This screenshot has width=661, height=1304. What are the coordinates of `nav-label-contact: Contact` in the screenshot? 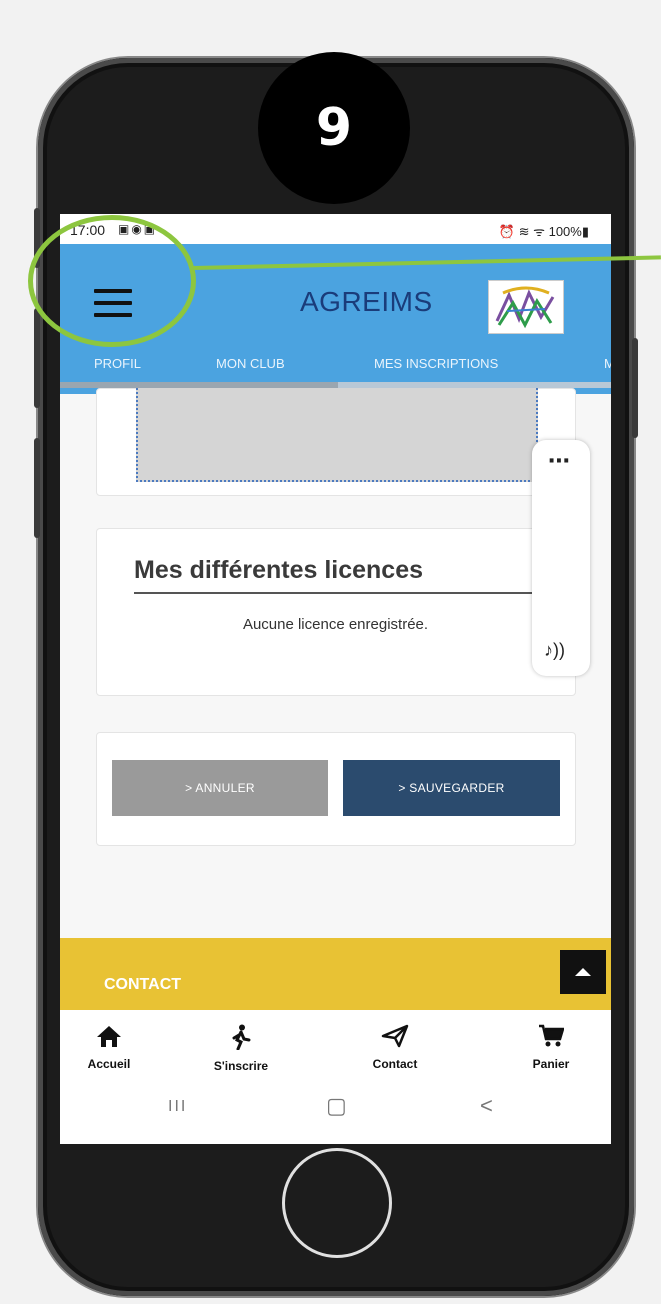 It's located at (395, 1064).